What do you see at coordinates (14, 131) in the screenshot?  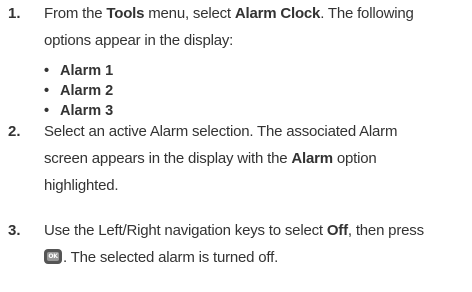 I see `step-number: 2.` at bounding box center [14, 131].